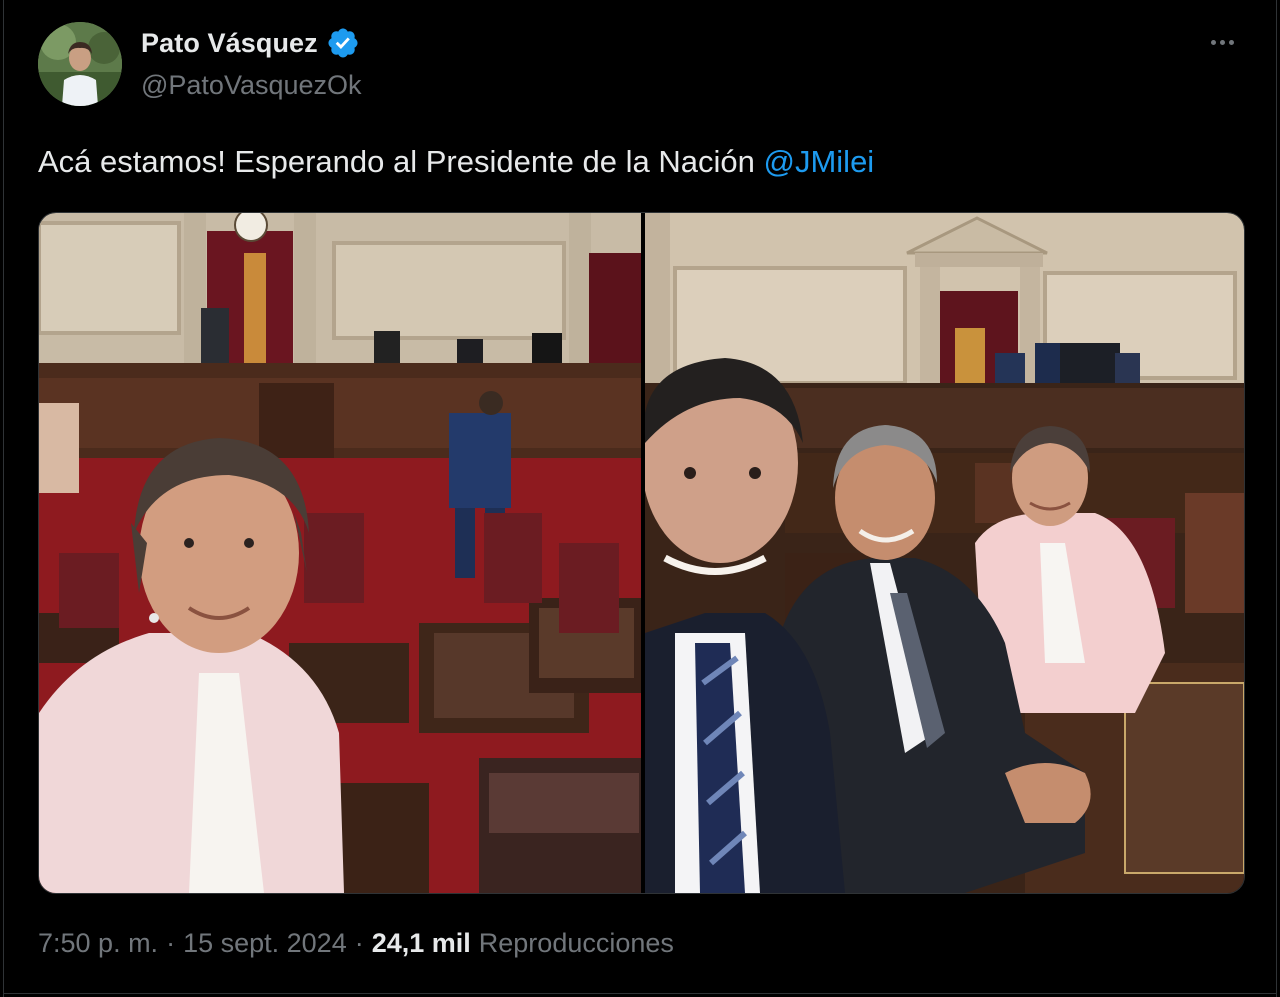 The image size is (1280, 997). I want to click on author-name-row: Pato Vásquez, so click(250, 43).